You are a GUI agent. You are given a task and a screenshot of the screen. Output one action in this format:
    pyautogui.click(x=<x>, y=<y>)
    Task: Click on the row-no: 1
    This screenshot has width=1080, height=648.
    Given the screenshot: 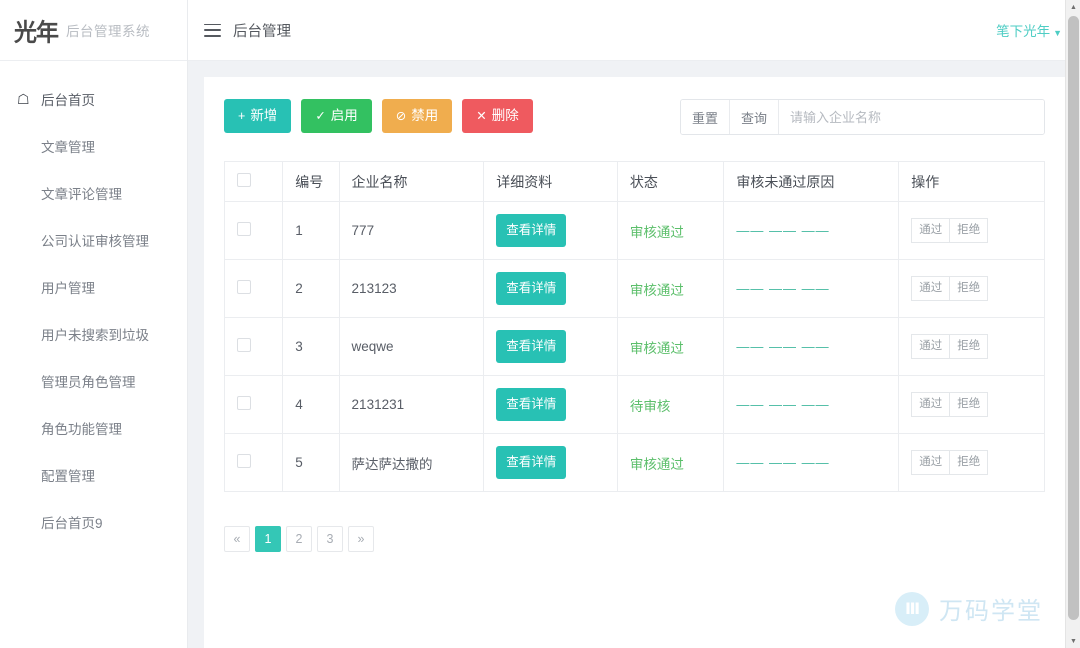 What is the action you would take?
    pyautogui.click(x=311, y=230)
    